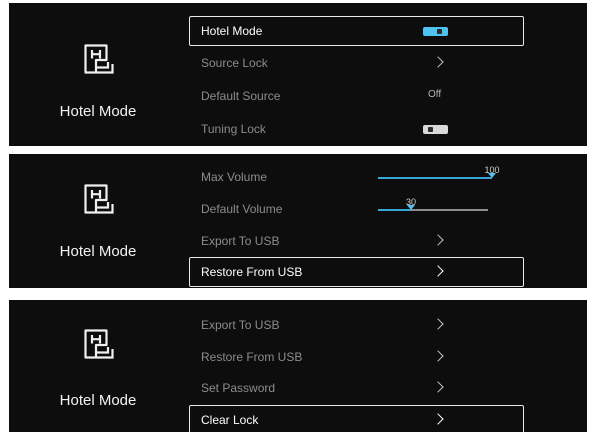 Image resolution: width=596 pixels, height=432 pixels. I want to click on menu-row-set-password: Set Password, so click(356, 388).